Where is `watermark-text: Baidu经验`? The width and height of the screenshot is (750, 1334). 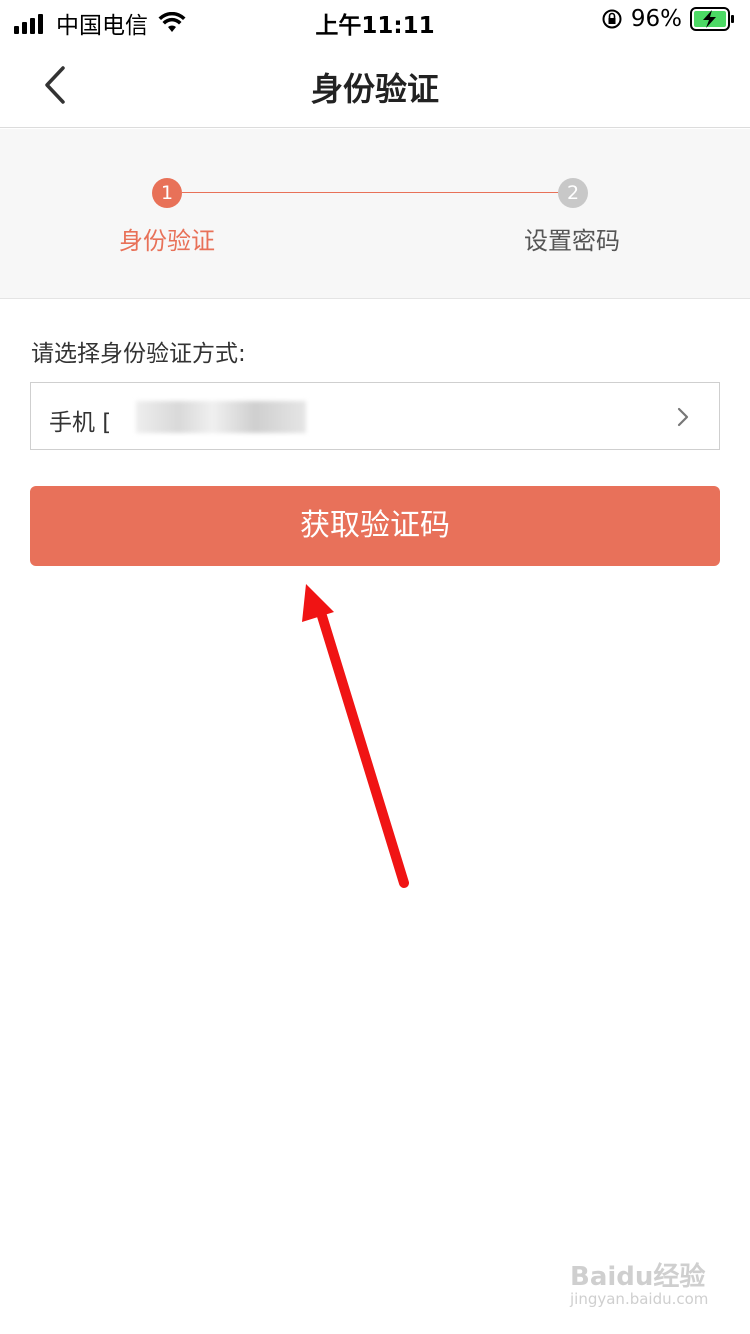 watermark-text: Baidu经验 is located at coordinates (638, 1277).